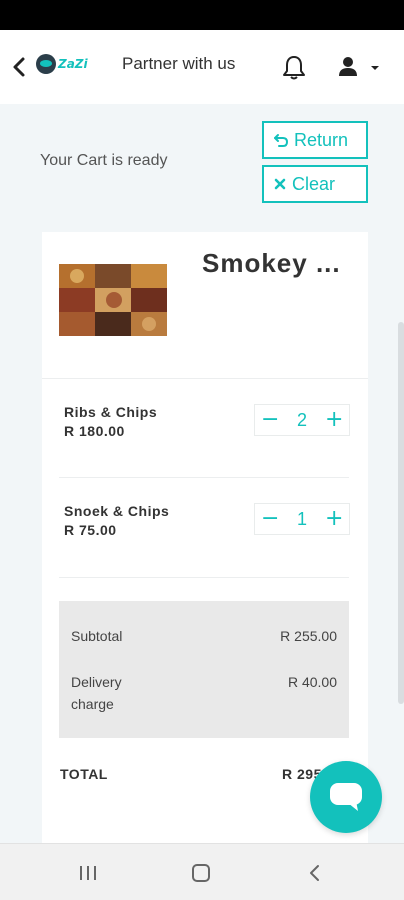  I want to click on quantity-stepper: − 1 +, so click(302, 519).